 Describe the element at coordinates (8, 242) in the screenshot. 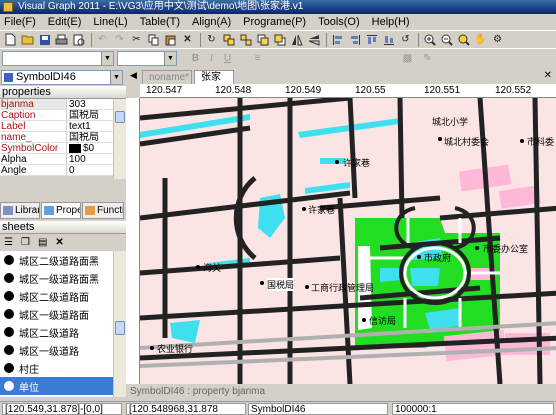

I see `new-sheet-icon: ☰` at that location.